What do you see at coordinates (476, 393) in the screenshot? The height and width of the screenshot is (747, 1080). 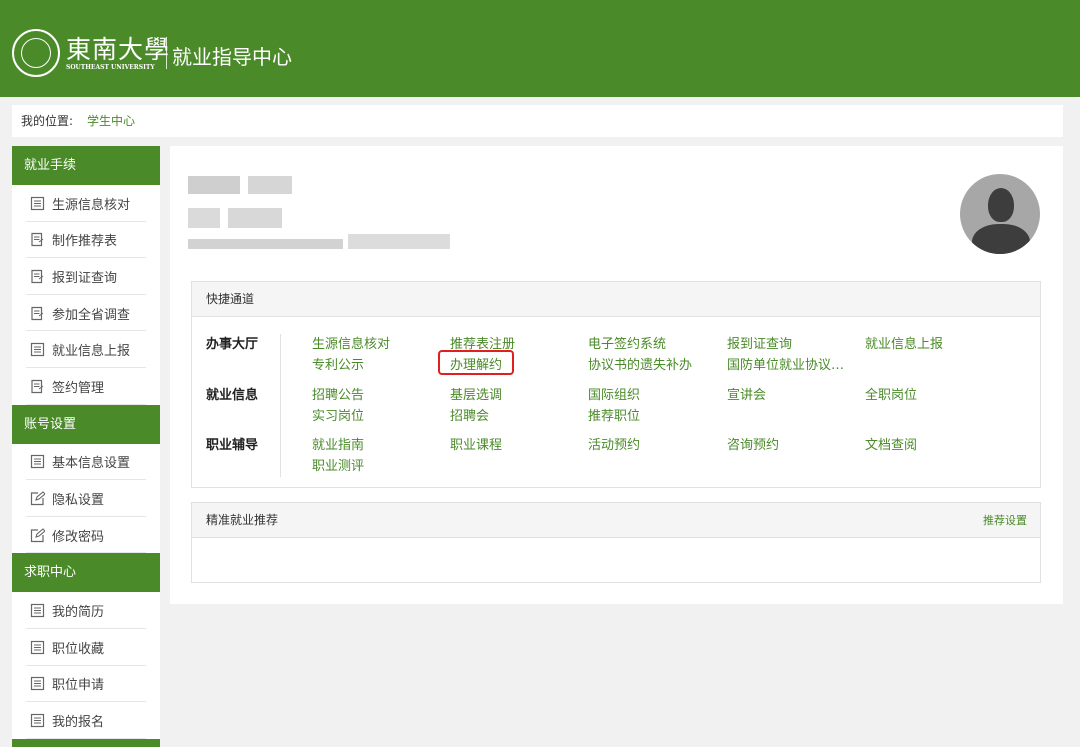 I see `quick-link-grassroots-selection: 基层选调` at bounding box center [476, 393].